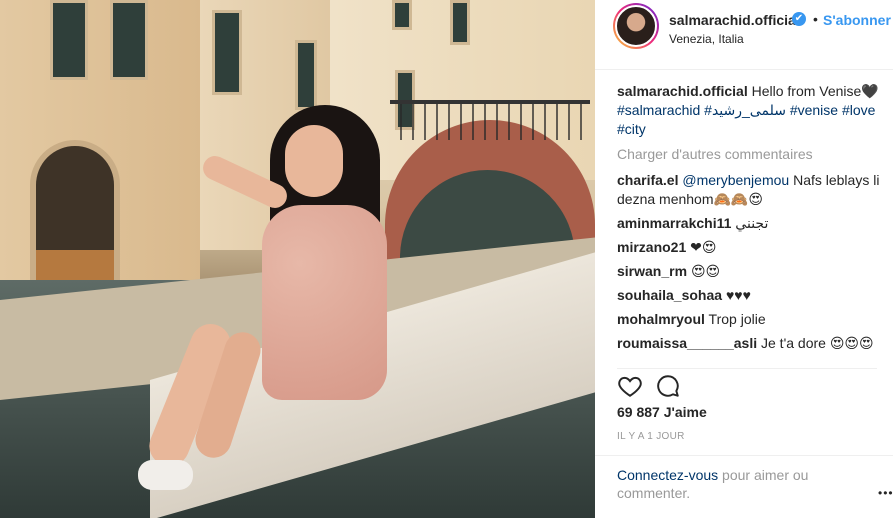 The height and width of the screenshot is (532, 893). What do you see at coordinates (647, 180) in the screenshot?
I see `comment-username: charifa.el` at bounding box center [647, 180].